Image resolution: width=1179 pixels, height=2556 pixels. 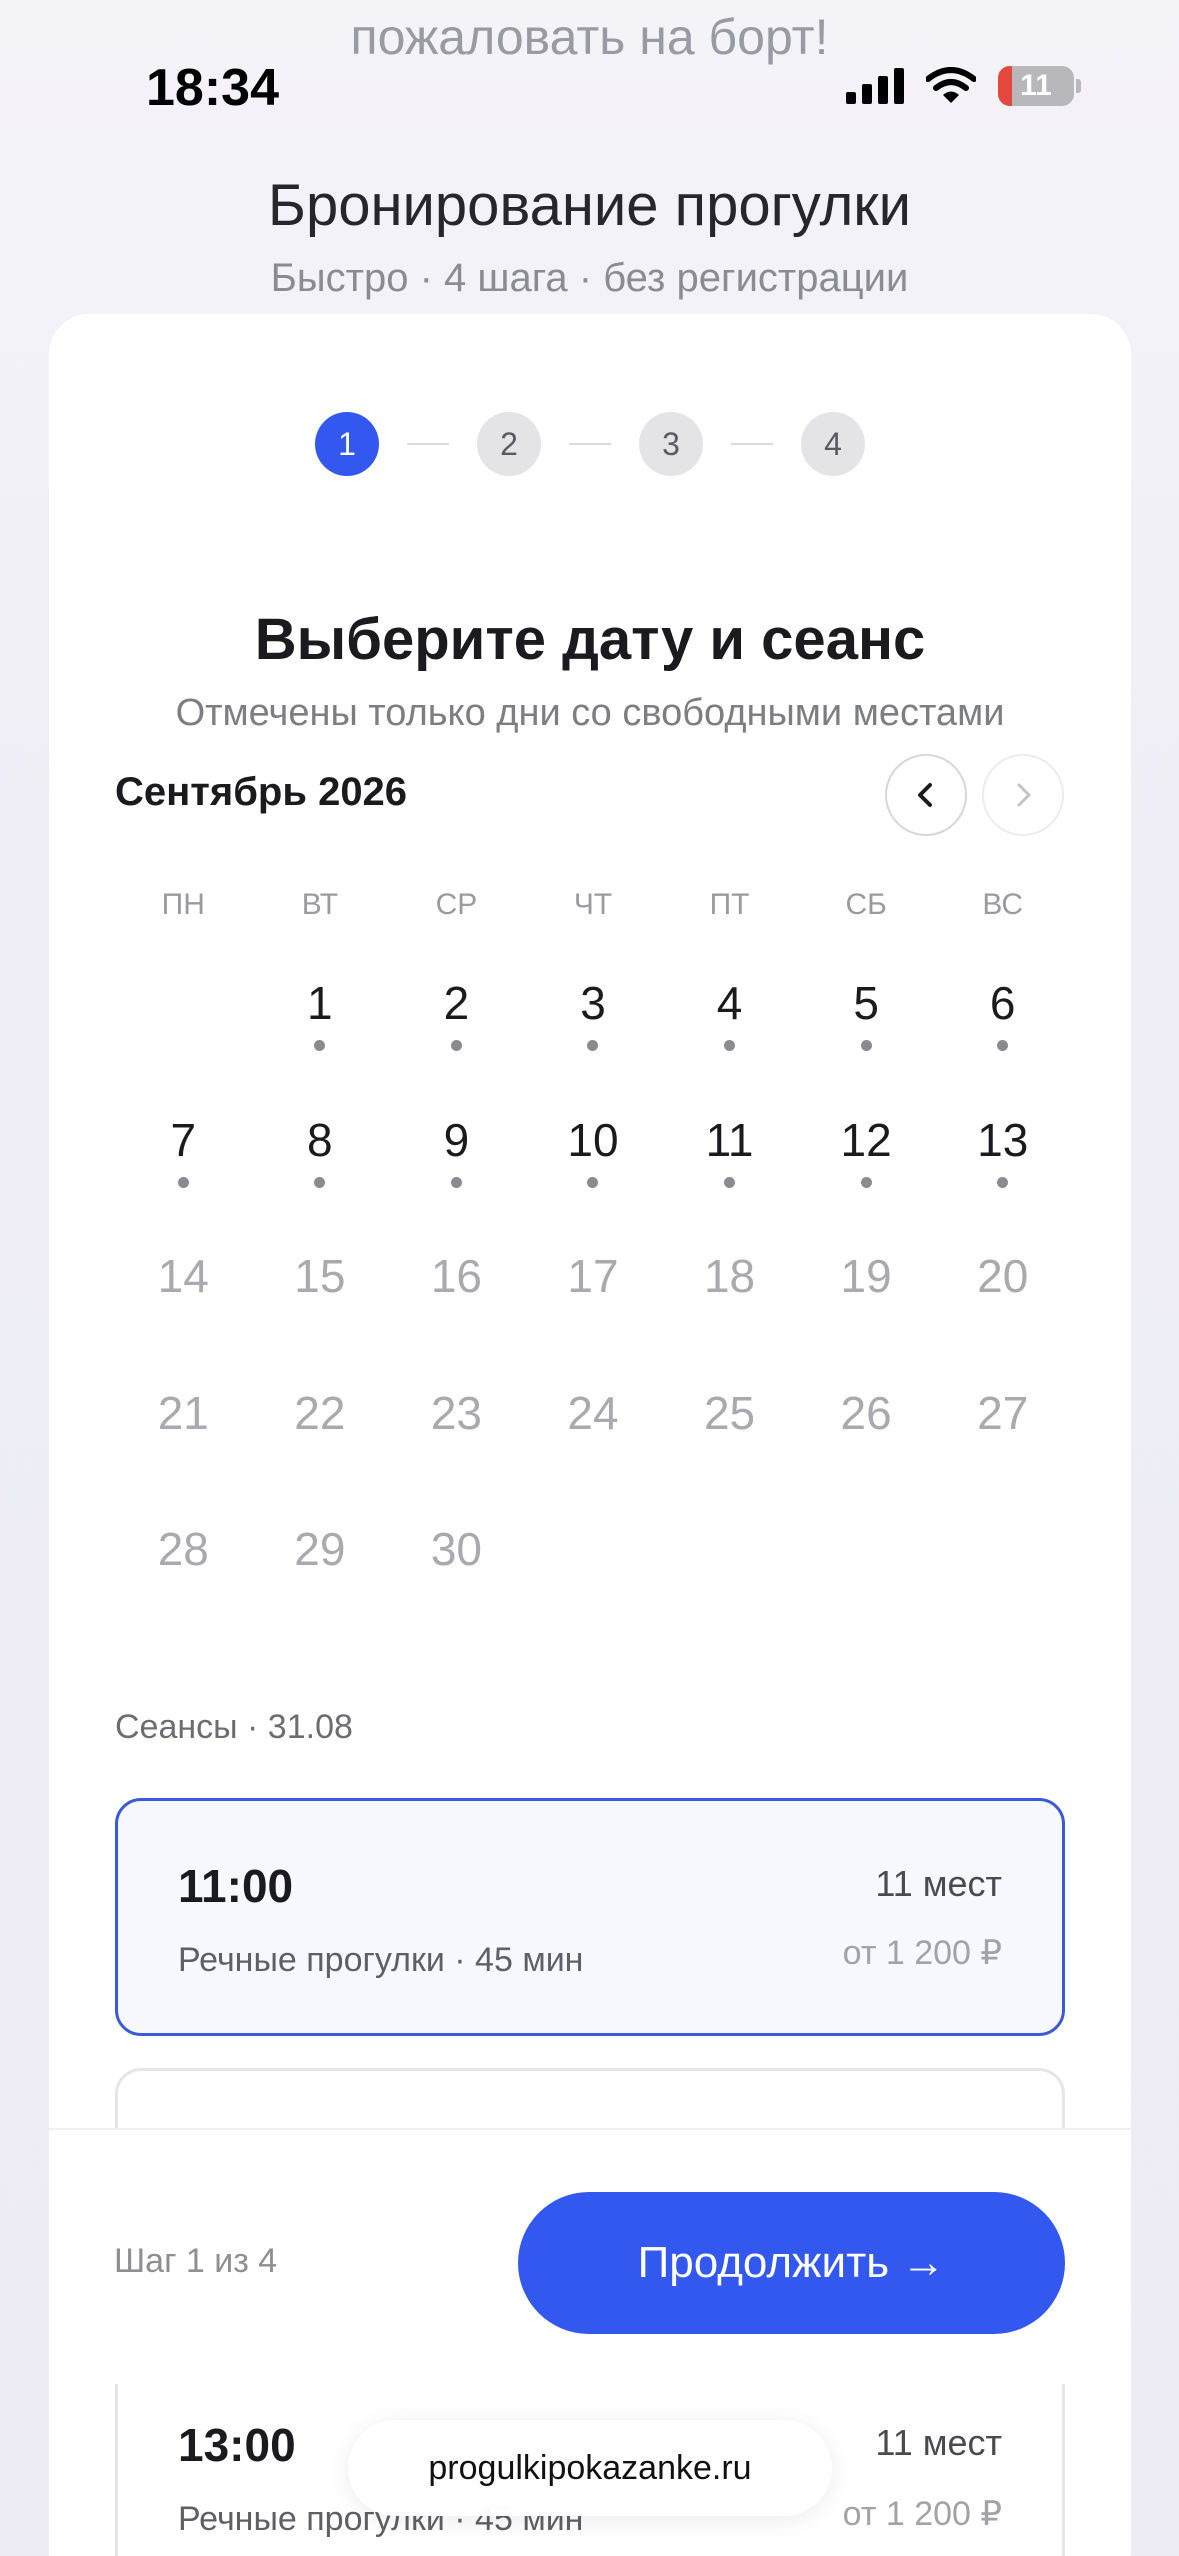 What do you see at coordinates (589, 278) in the screenshot?
I see `page-subtitle: Быстро · 4 шага · без регистрации` at bounding box center [589, 278].